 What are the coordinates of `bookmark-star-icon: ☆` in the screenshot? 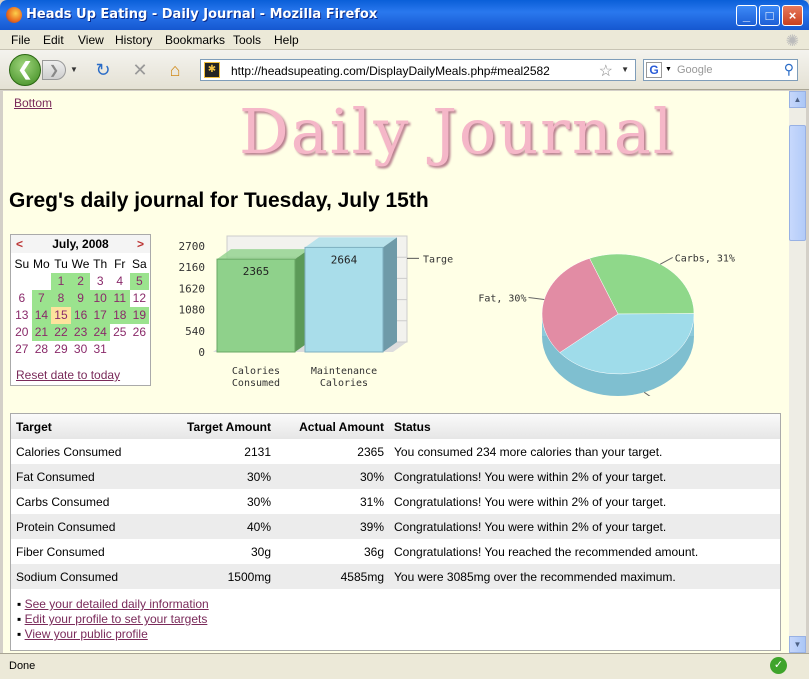 It's located at (606, 71).